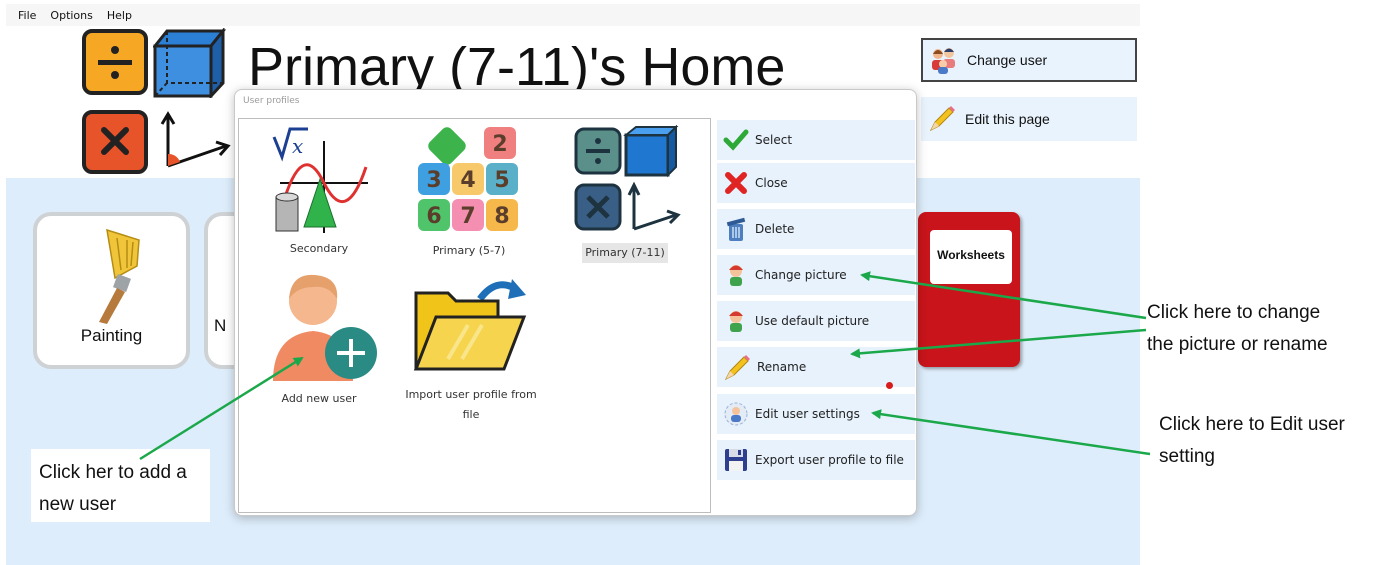  Describe the element at coordinates (221, 408) in the screenshot. I see `arrow-to-add-user` at that location.